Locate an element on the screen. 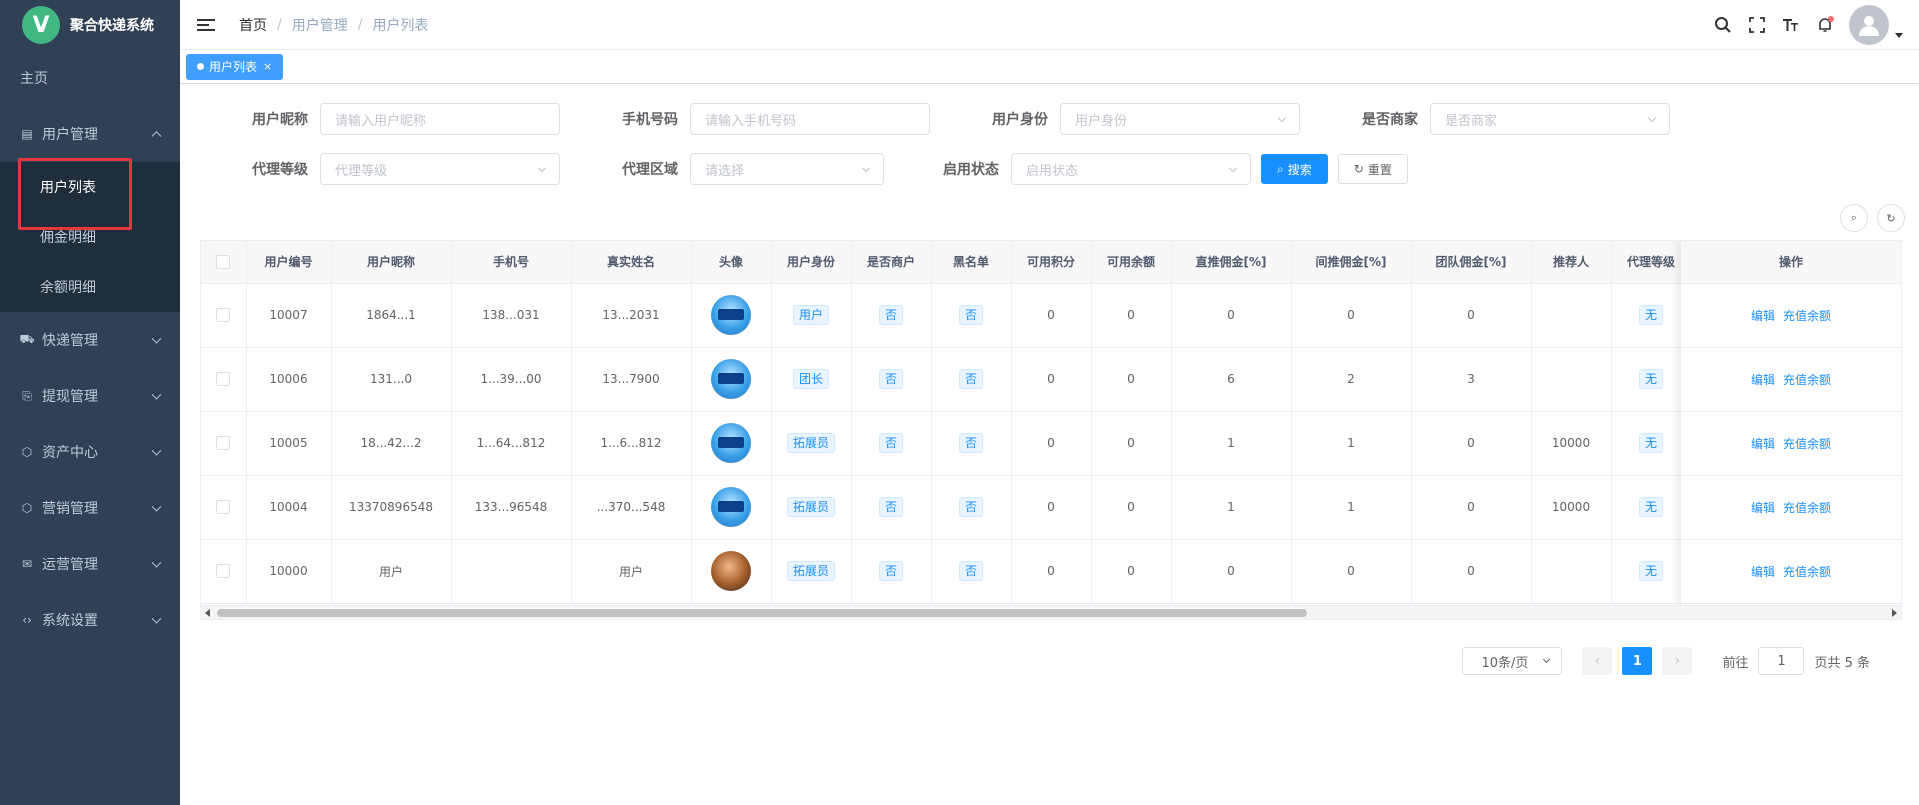  refresh-button: ↻ is located at coordinates (1891, 218).